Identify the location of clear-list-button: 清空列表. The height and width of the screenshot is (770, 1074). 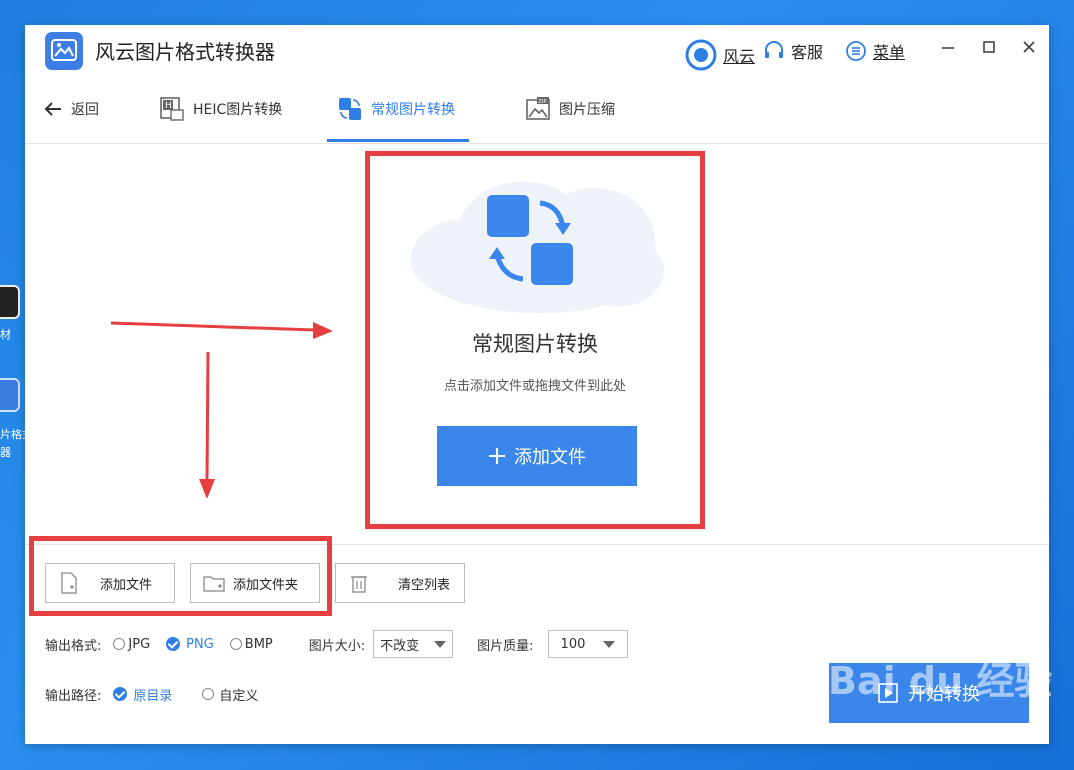
(400, 583).